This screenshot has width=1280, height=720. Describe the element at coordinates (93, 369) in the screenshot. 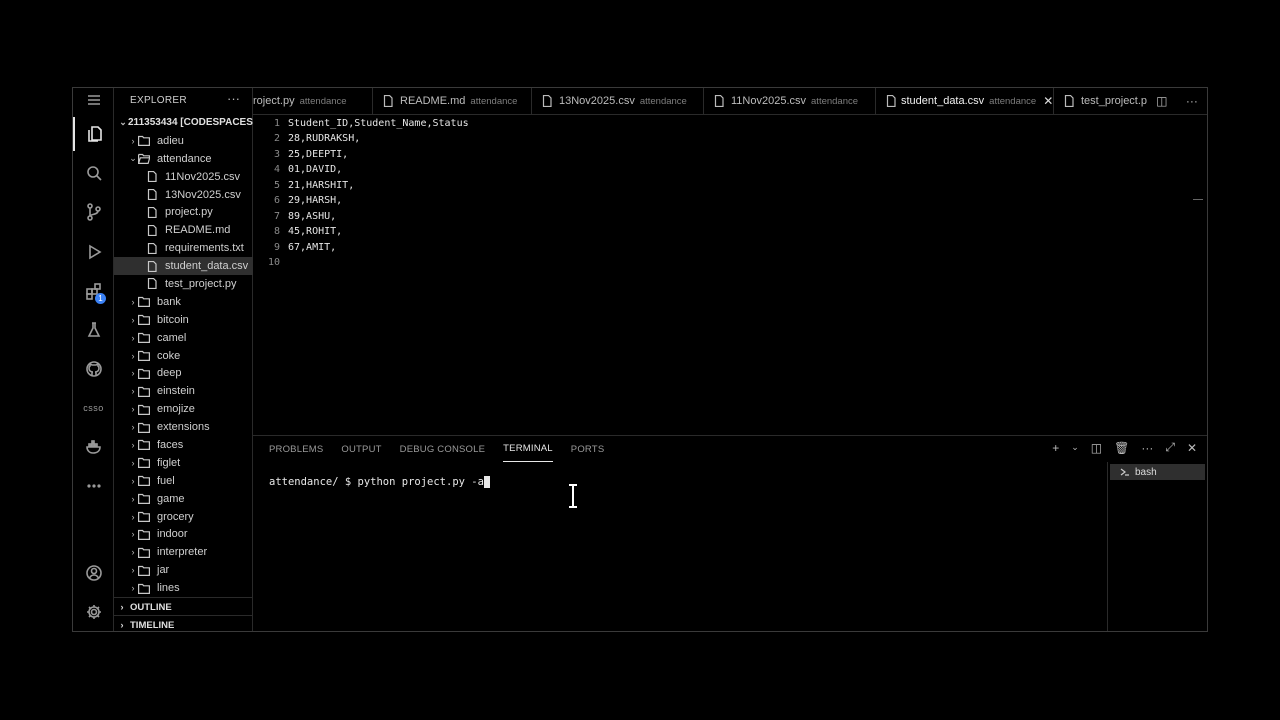

I see `github-icon` at that location.